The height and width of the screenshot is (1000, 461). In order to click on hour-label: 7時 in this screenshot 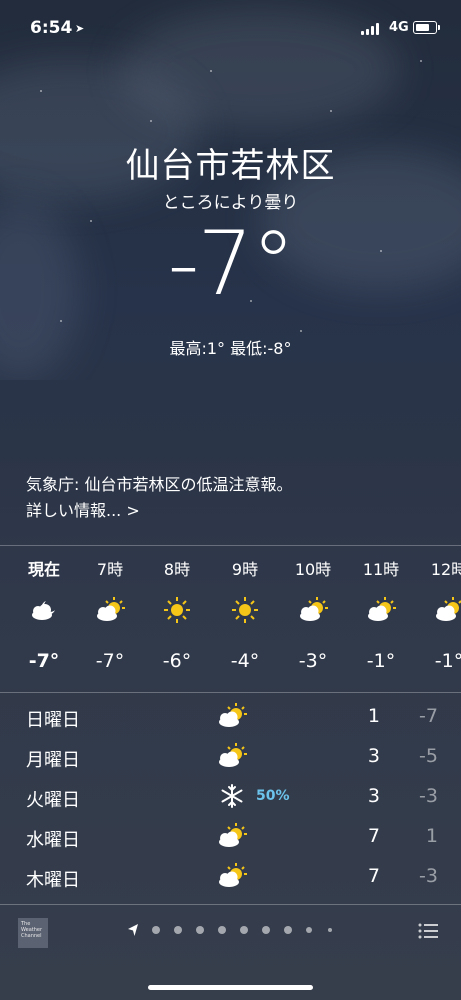, I will do `click(110, 569)`.